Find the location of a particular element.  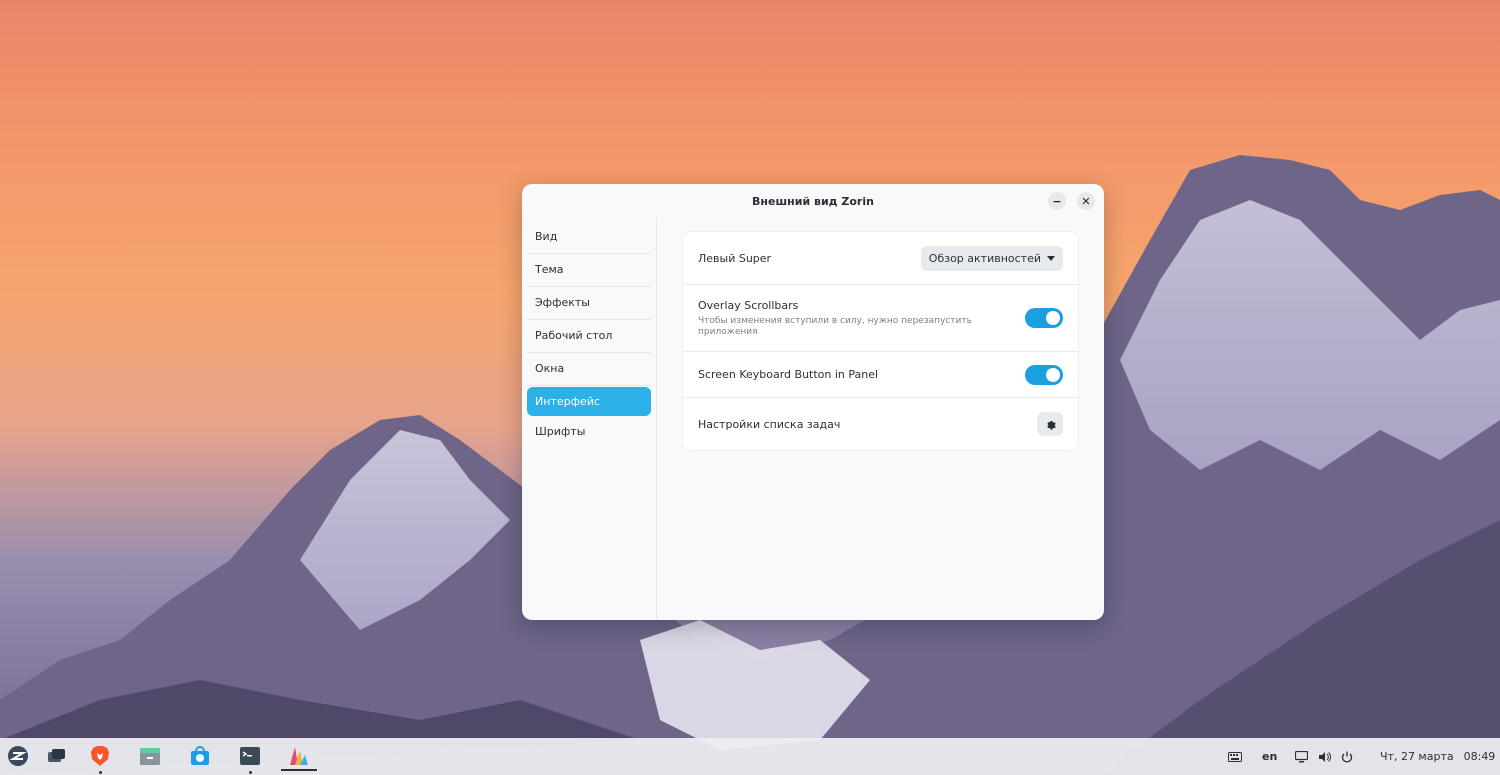

brave-icon is located at coordinates (100, 756).